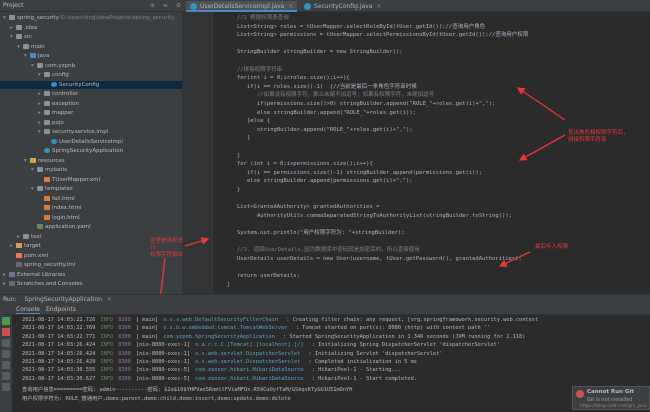 This screenshot has height=412, width=650. Describe the element at coordinates (61, 151) in the screenshot. I see `tree-item: SpringSecurityApplication` at that location.